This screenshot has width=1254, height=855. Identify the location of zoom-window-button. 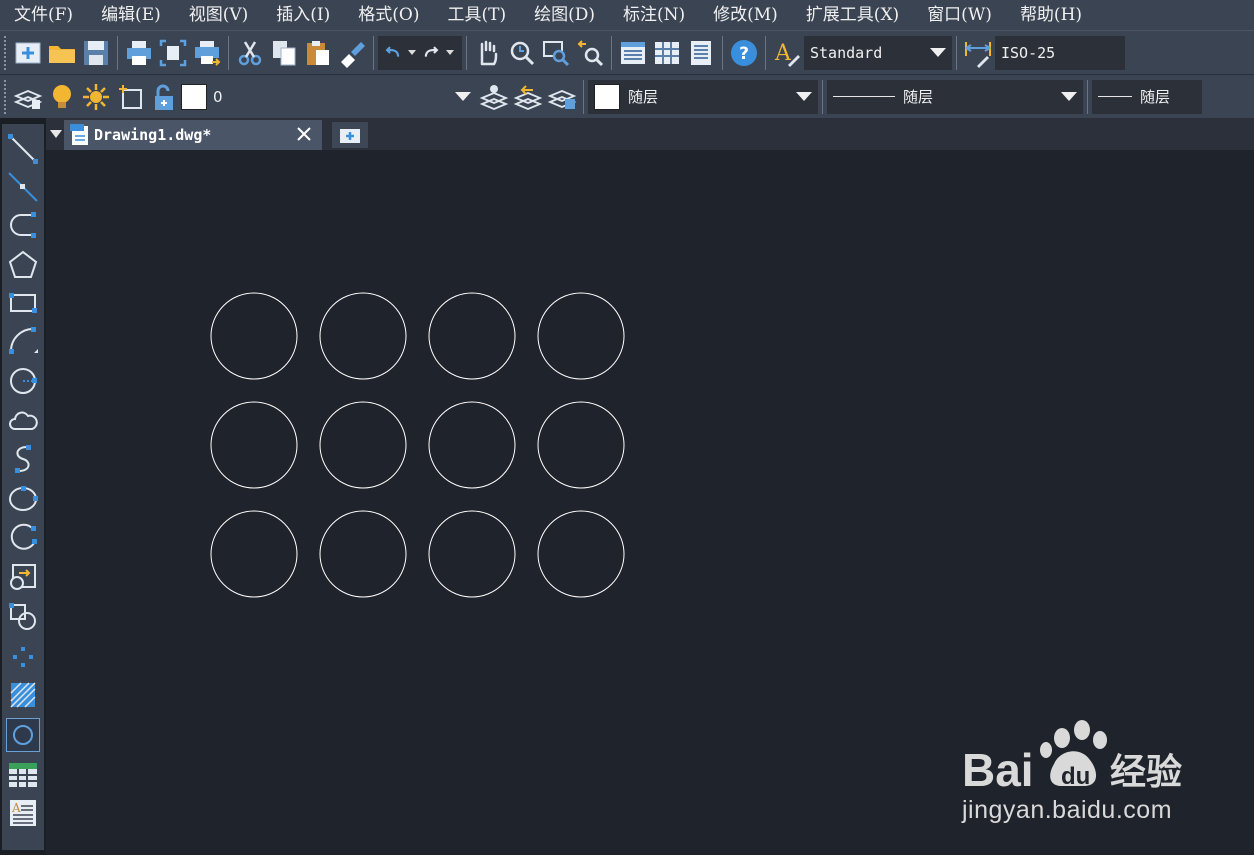
(556, 53).